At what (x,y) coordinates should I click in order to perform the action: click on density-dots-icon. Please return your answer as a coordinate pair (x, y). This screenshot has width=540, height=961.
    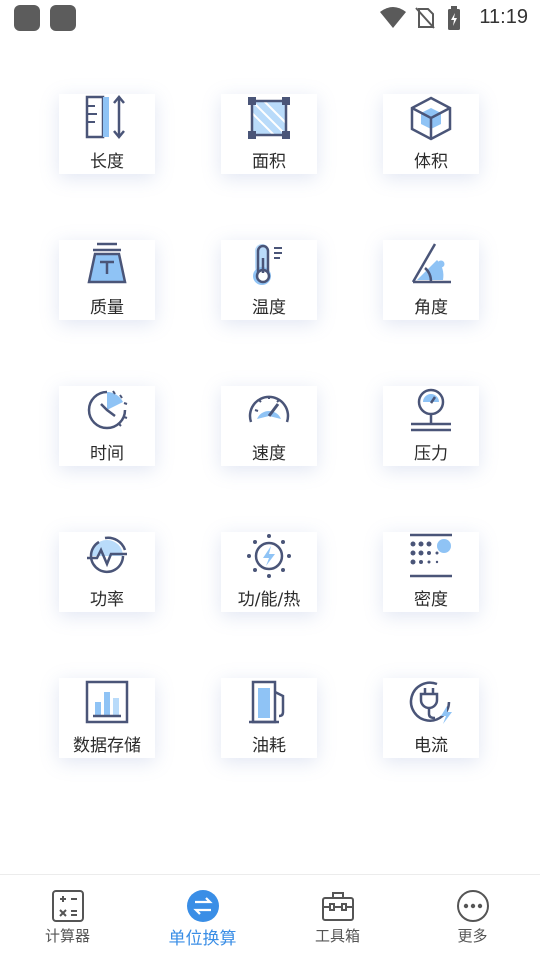
    Looking at the image, I should click on (431, 555).